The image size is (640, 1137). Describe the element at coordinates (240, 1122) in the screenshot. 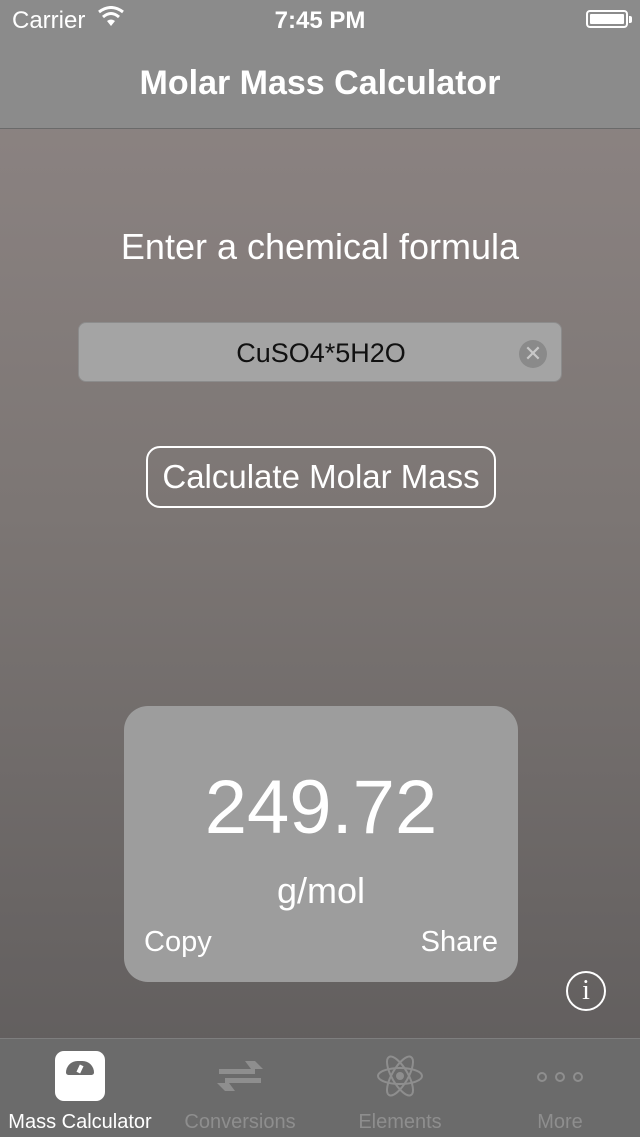

I see `tab-label: Conversions` at that location.